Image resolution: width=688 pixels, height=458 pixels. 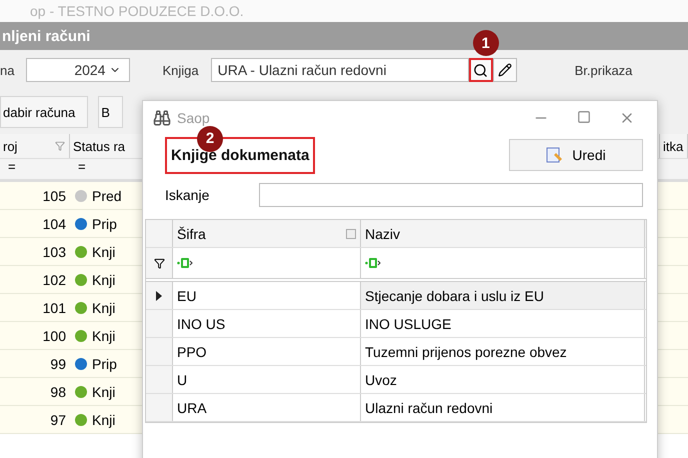 What do you see at coordinates (110, 112) in the screenshot?
I see `toolbar-button: B` at bounding box center [110, 112].